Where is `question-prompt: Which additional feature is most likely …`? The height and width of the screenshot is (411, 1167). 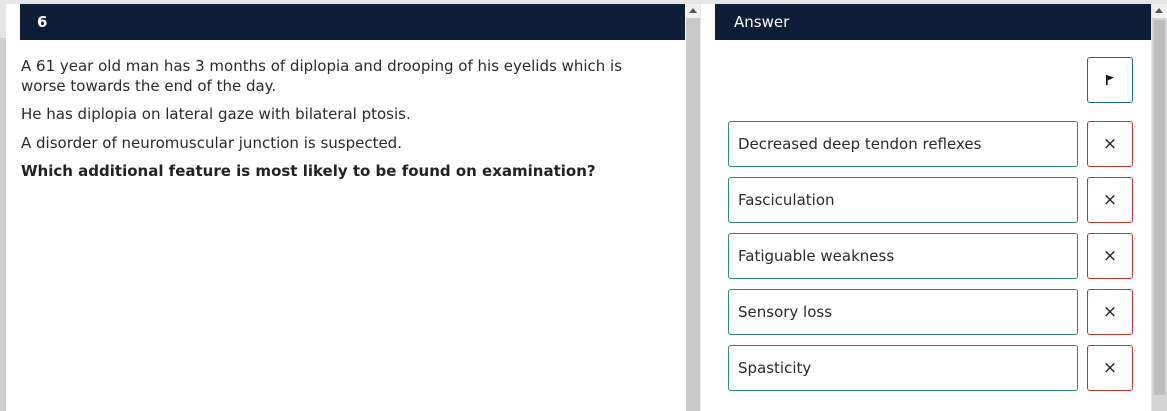 question-prompt: Which additional feature is most likely … is located at coordinates (308, 171).